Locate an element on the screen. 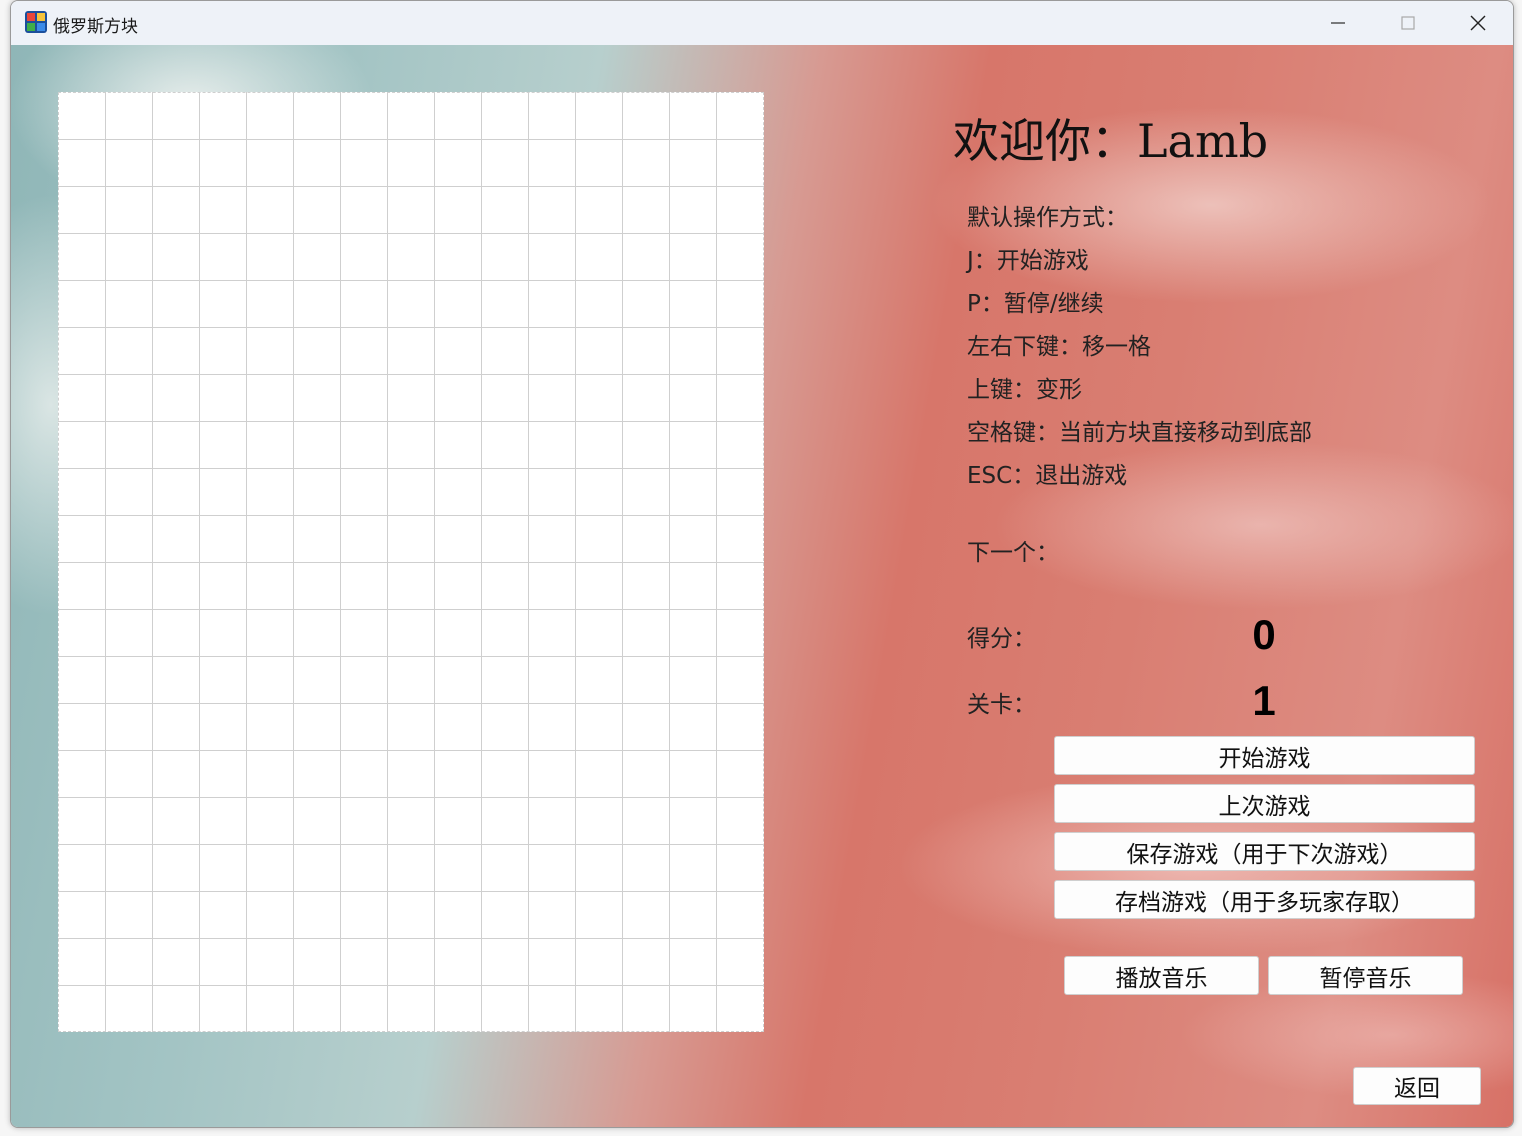 The width and height of the screenshot is (1522, 1136). control-line: 空格键：当前方块直接移动到底部 is located at coordinates (1139, 433).